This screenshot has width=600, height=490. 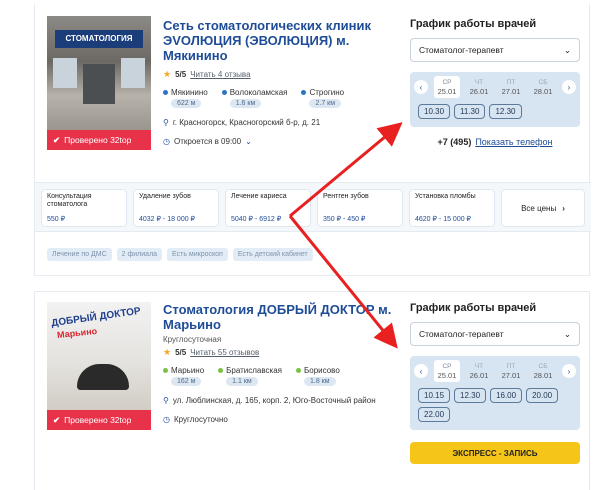 What do you see at coordinates (346, 196) in the screenshot?
I see `service-name: Рентген зубов` at bounding box center [346, 196].